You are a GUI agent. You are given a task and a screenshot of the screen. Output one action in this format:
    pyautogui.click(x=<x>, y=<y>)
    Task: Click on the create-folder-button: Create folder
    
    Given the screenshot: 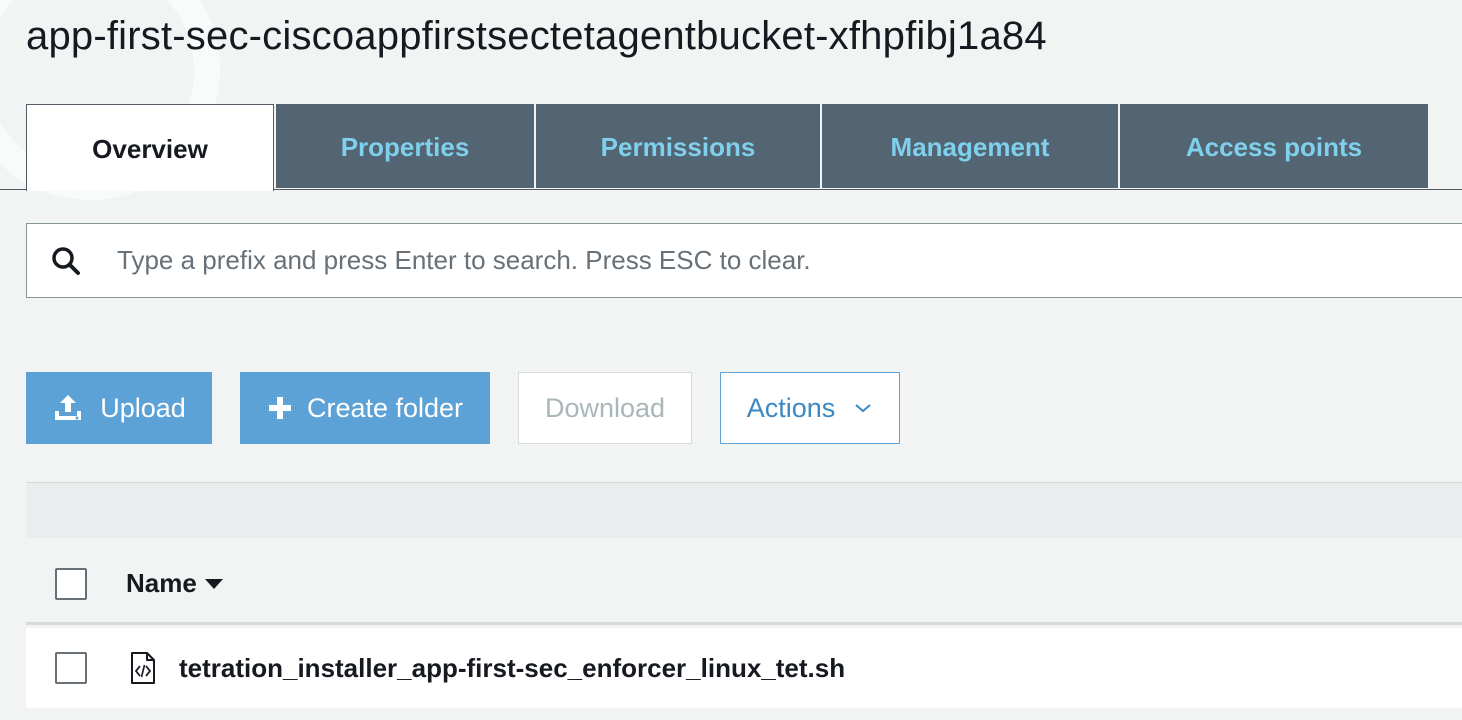 What is the action you would take?
    pyautogui.click(x=365, y=408)
    